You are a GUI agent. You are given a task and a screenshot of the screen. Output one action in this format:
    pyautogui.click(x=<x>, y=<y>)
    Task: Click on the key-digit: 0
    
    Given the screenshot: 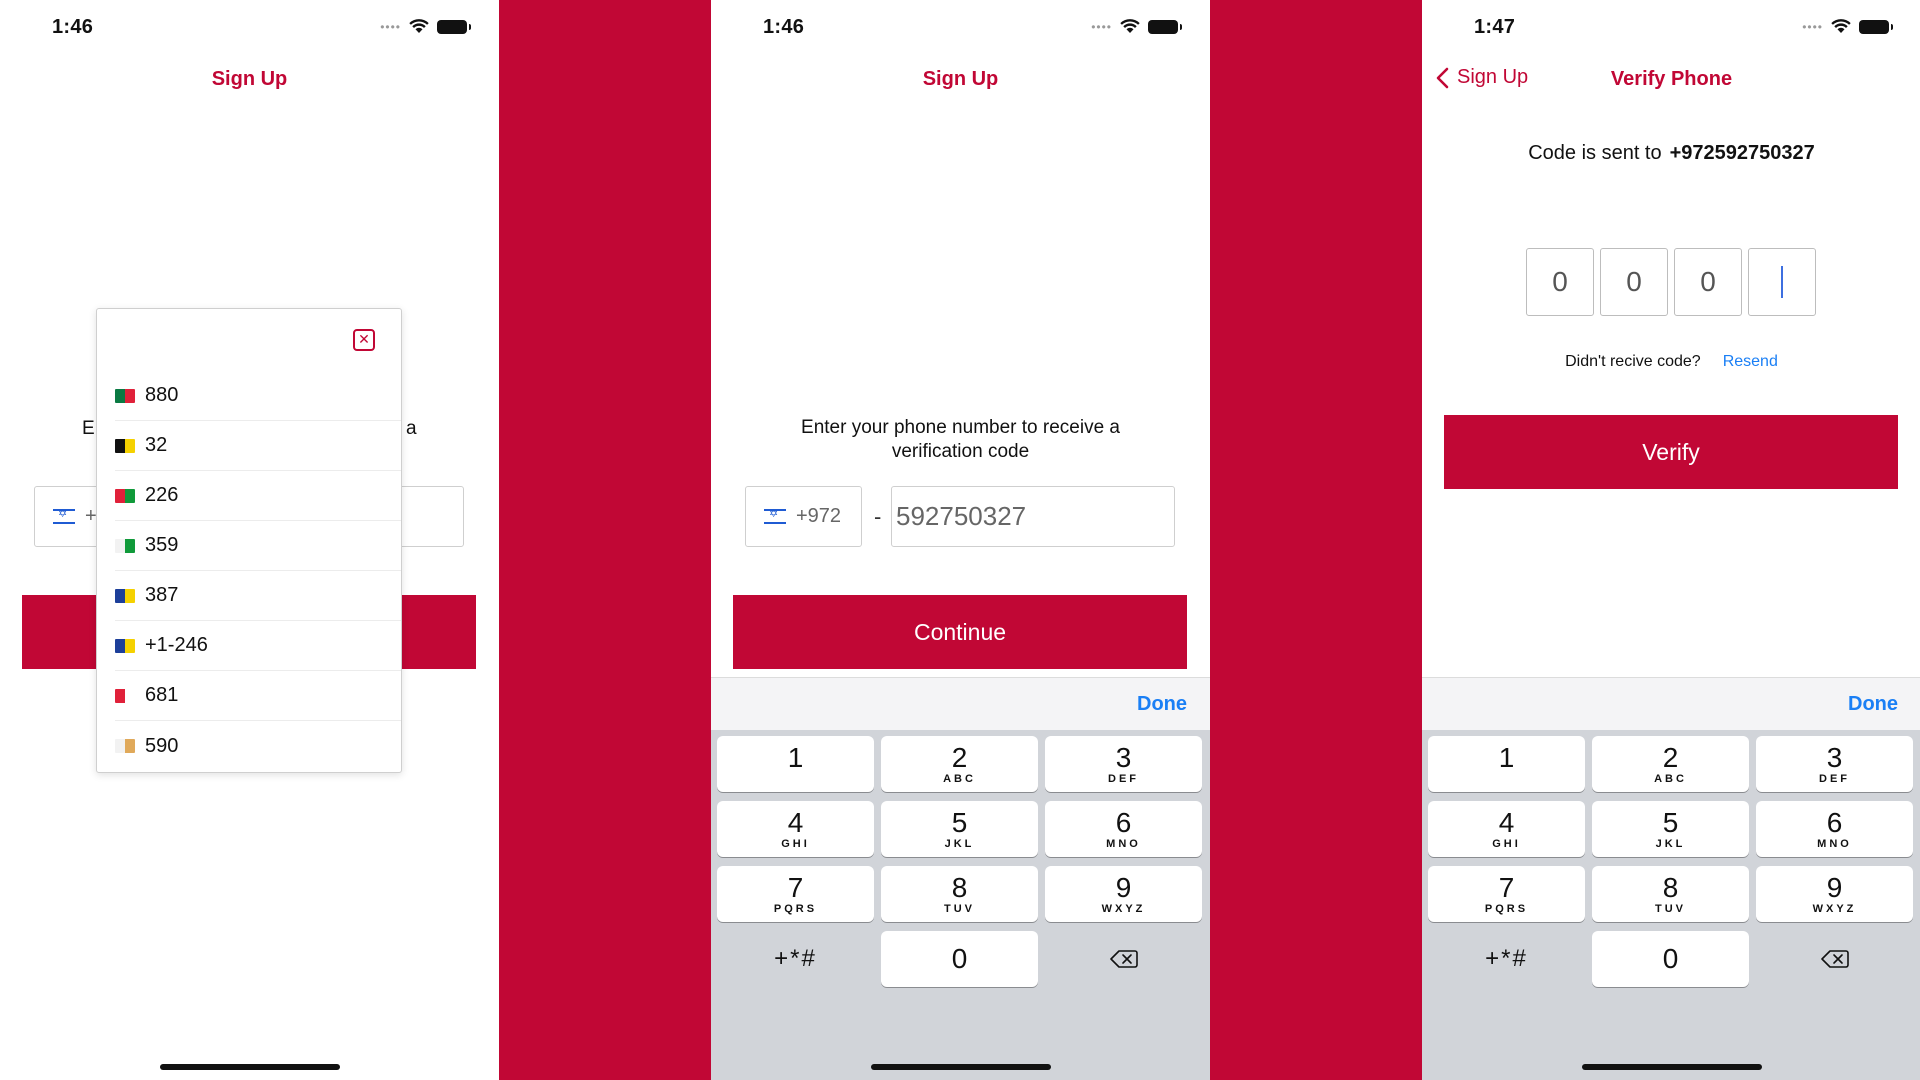 What is the action you would take?
    pyautogui.click(x=959, y=958)
    